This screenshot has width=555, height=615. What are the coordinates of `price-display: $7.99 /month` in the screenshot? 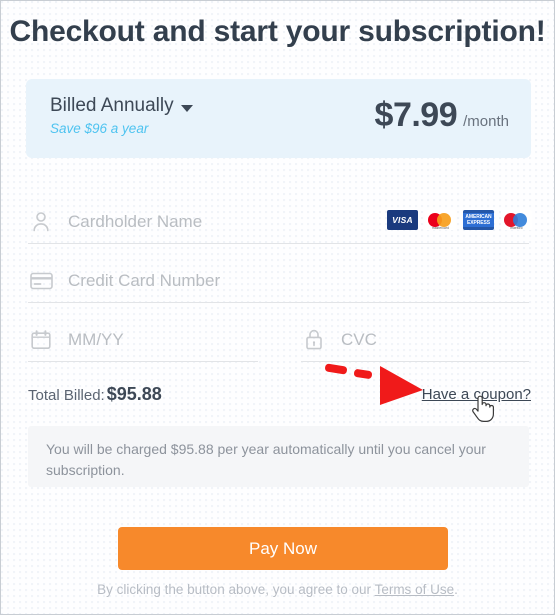 It's located at (442, 115).